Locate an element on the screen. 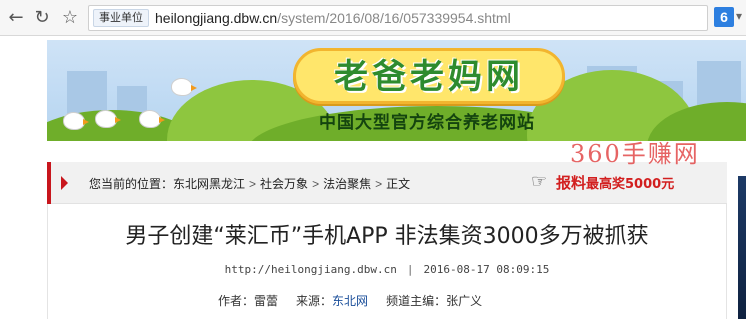 Image resolution: width=746 pixels, height=319 pixels. editor-name: 张广义 is located at coordinates (464, 301).